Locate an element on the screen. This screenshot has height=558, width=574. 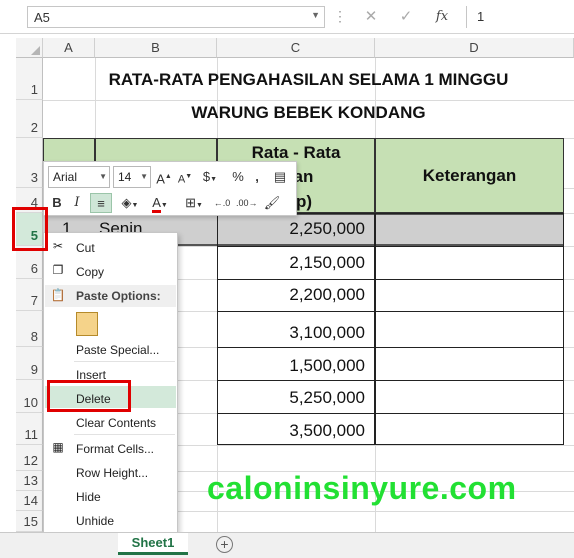
column-header-c: C is located at coordinates (296, 48).